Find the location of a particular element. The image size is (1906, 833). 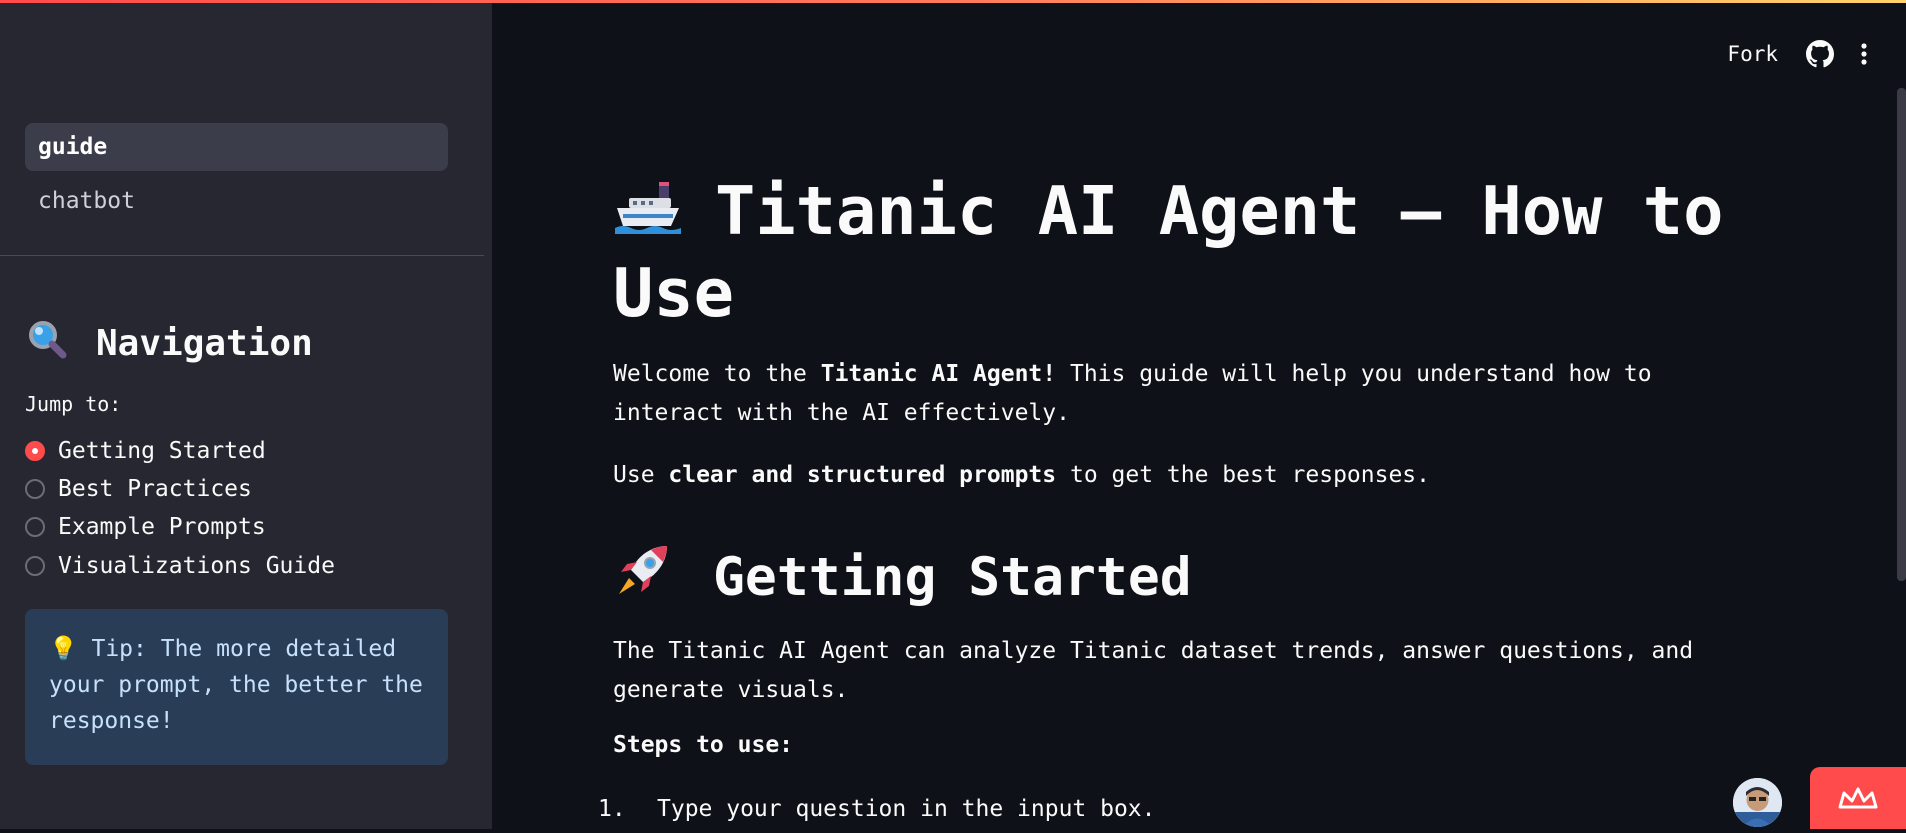

prompt-tip-text: Use is located at coordinates (641, 475).